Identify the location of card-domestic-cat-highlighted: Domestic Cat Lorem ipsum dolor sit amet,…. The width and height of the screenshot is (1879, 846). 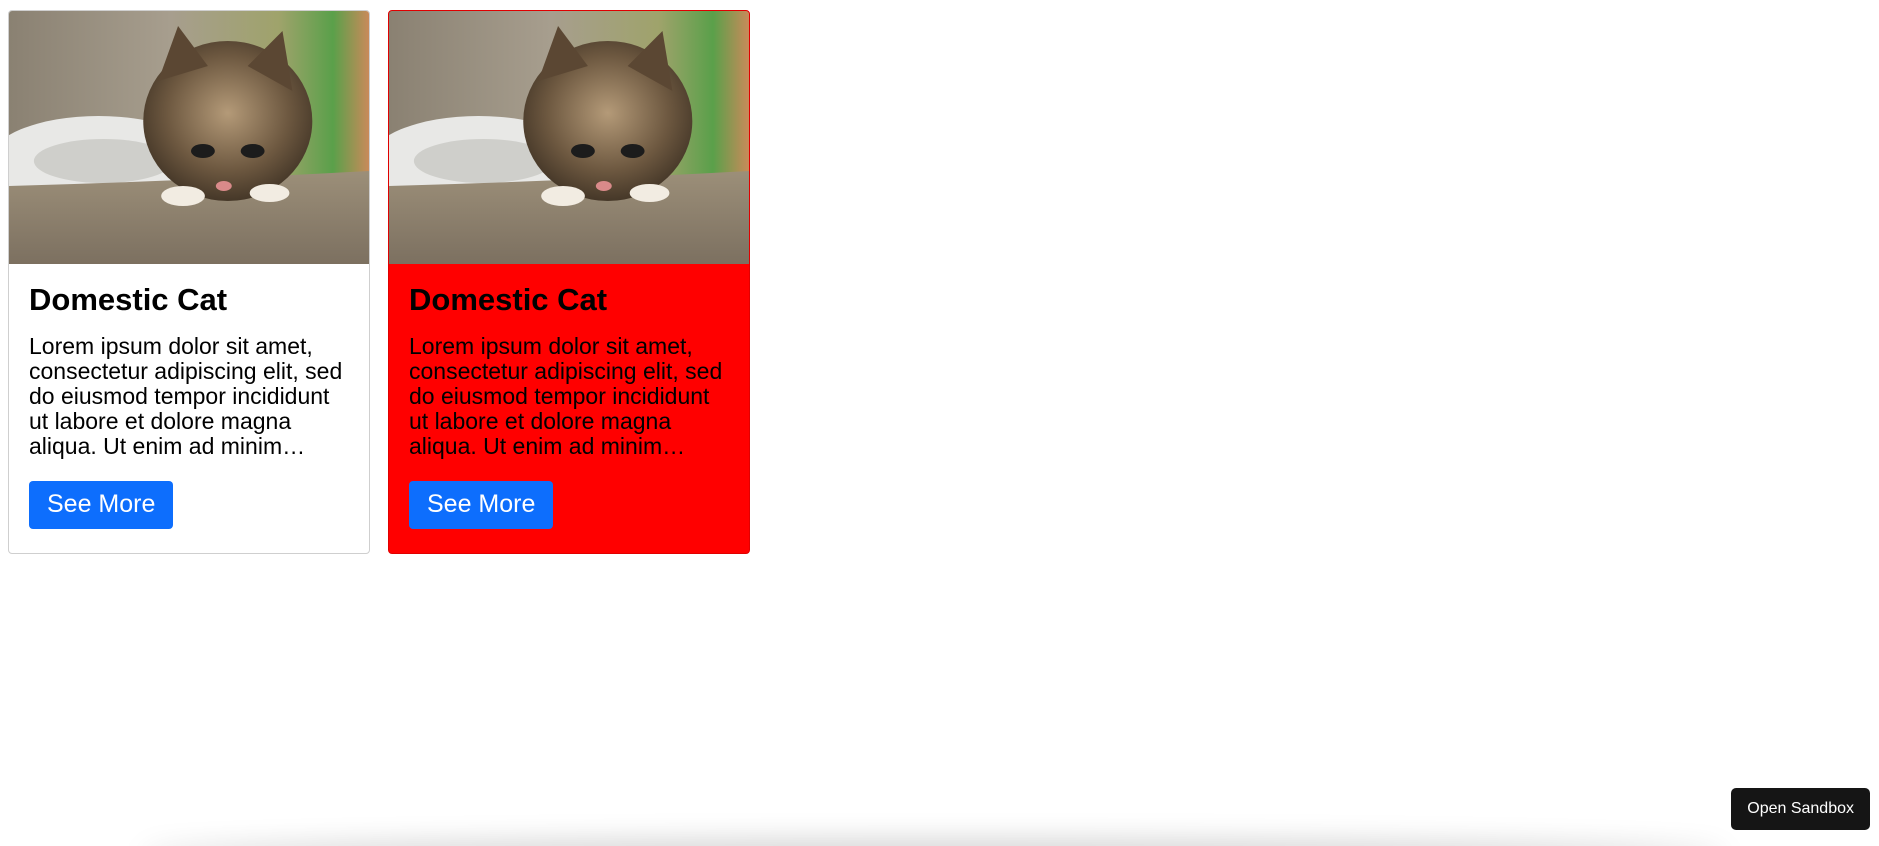
(569, 282).